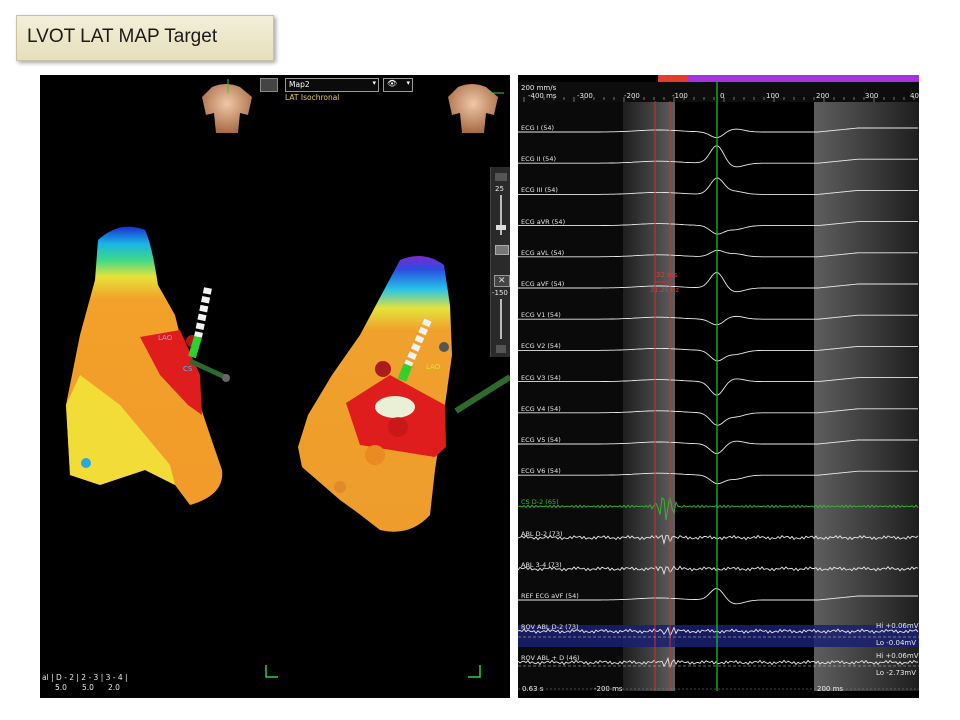 Image resolution: width=960 pixels, height=720 pixels. Describe the element at coordinates (541, 440) in the screenshot. I see `lead-label: ECG V5 (54)` at that location.